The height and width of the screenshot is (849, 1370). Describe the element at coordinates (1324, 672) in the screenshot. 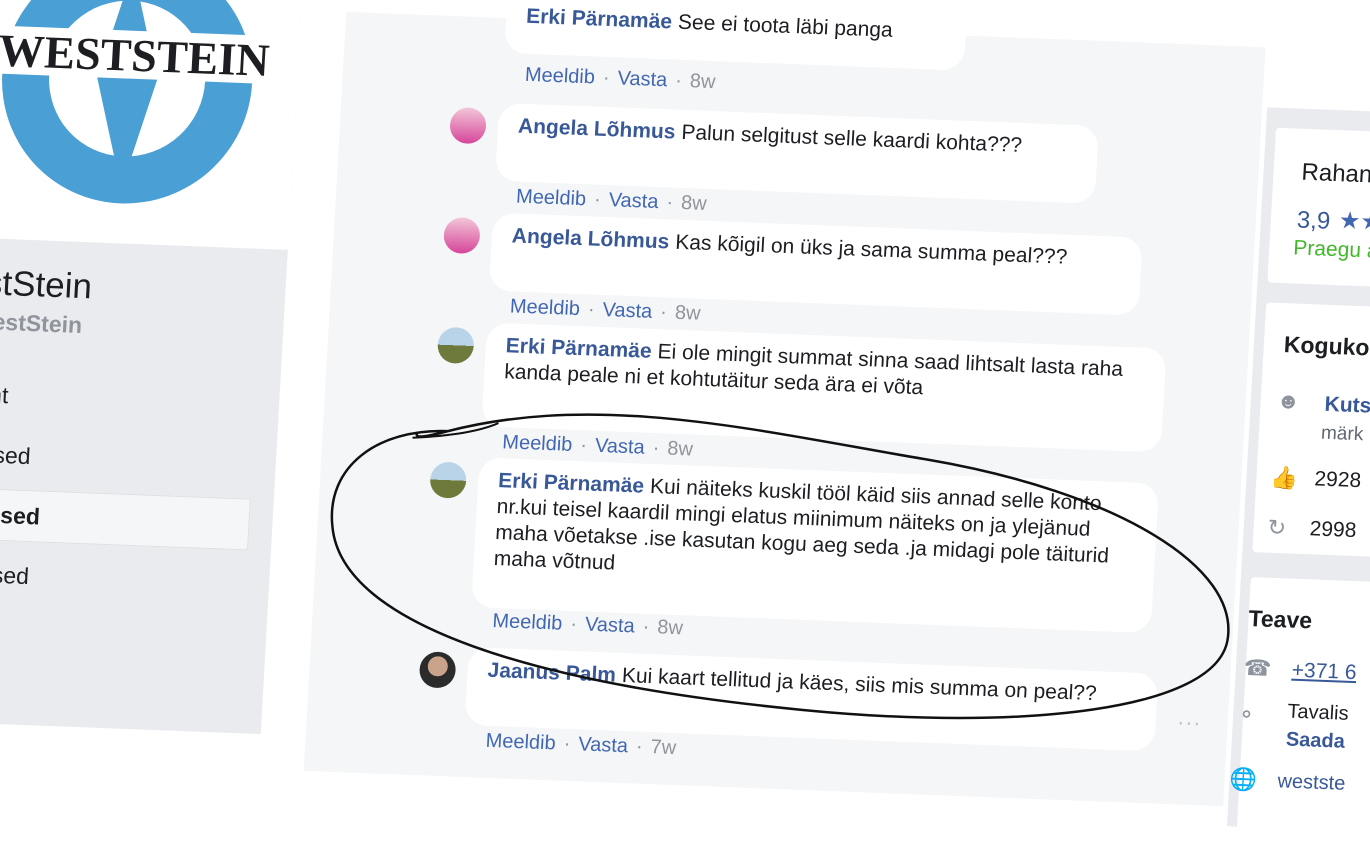

I see `phone-link: +371 6` at that location.